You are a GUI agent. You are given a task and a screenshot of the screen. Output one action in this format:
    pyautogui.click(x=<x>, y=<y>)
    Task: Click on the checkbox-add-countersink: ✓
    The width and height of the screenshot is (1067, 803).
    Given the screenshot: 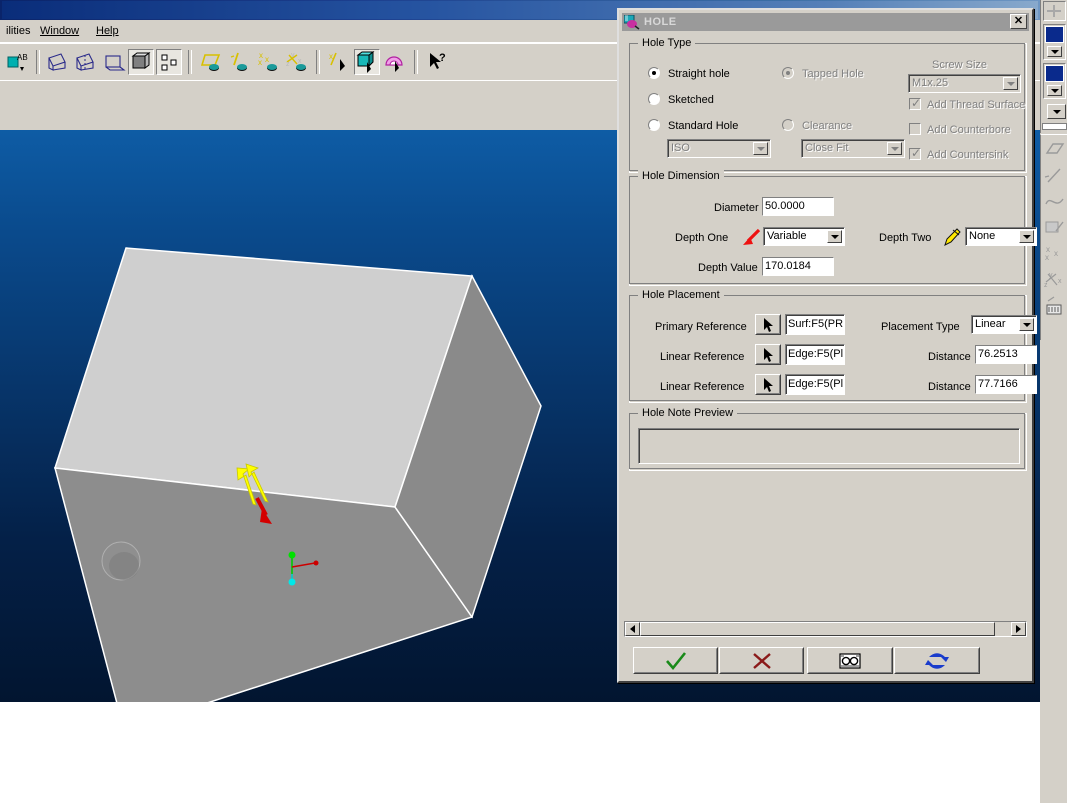 What is the action you would take?
    pyautogui.click(x=915, y=153)
    